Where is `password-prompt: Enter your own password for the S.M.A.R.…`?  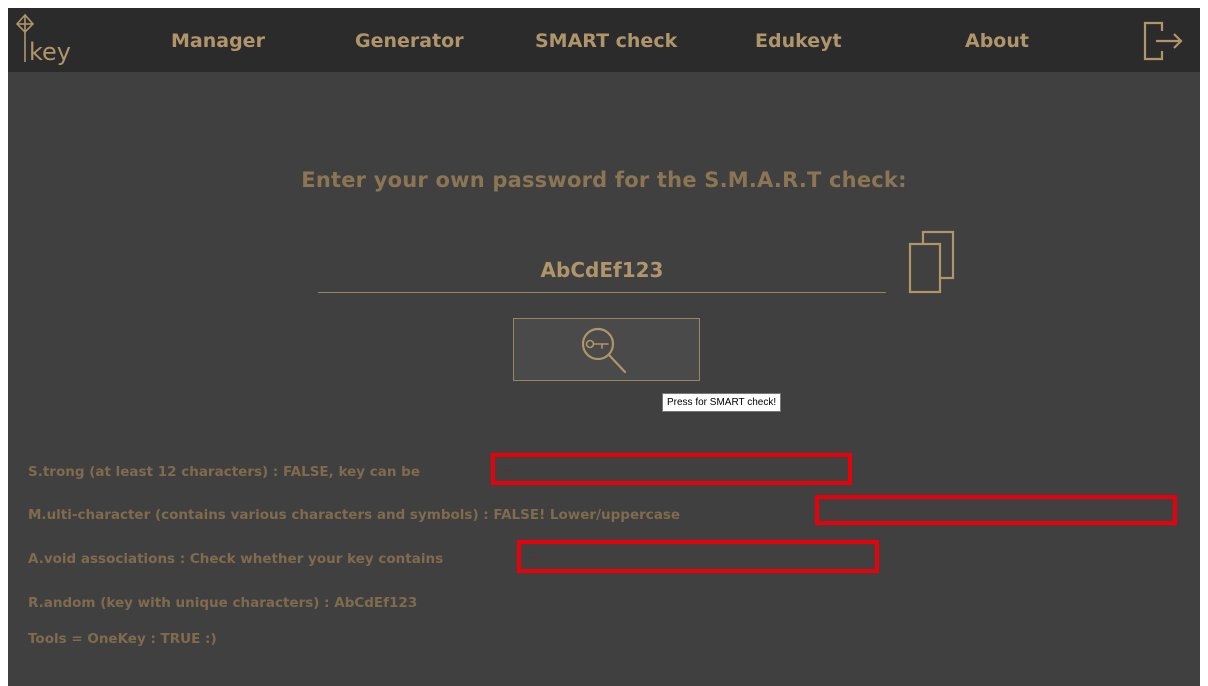
password-prompt: Enter your own password for the S.M.A.R.… is located at coordinates (604, 180).